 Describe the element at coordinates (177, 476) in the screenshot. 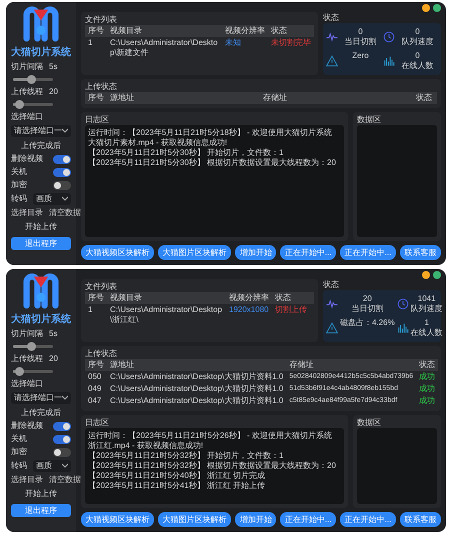

I see `log-line: 【2023年5月11日21时5分40秒】 浙江红 切片完成` at that location.